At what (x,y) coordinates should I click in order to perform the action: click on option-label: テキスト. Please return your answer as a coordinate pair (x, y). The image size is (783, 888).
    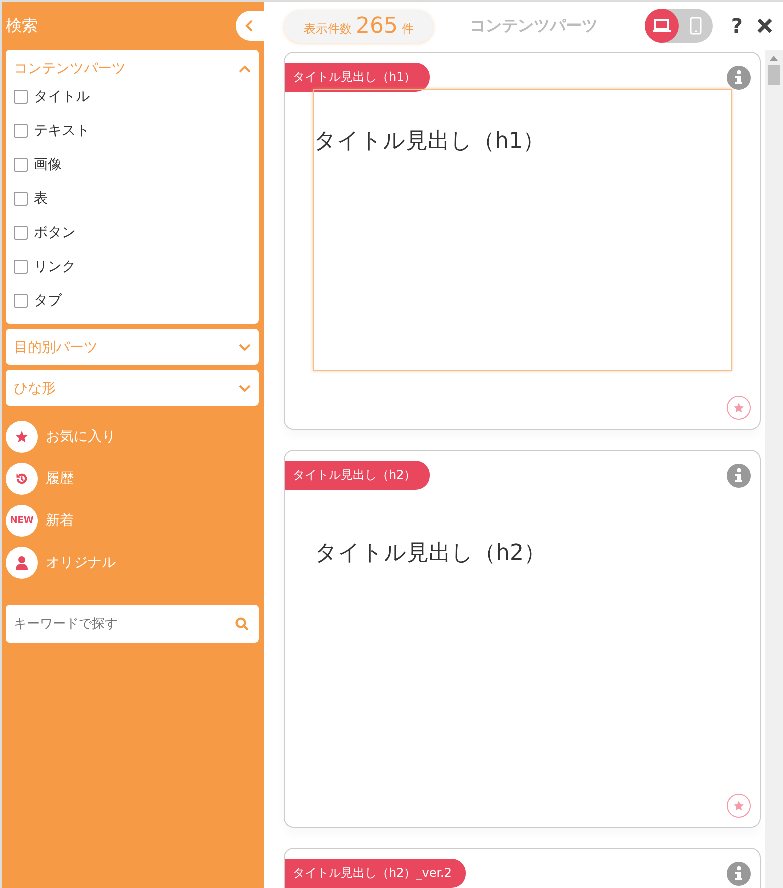
    Looking at the image, I should click on (62, 131).